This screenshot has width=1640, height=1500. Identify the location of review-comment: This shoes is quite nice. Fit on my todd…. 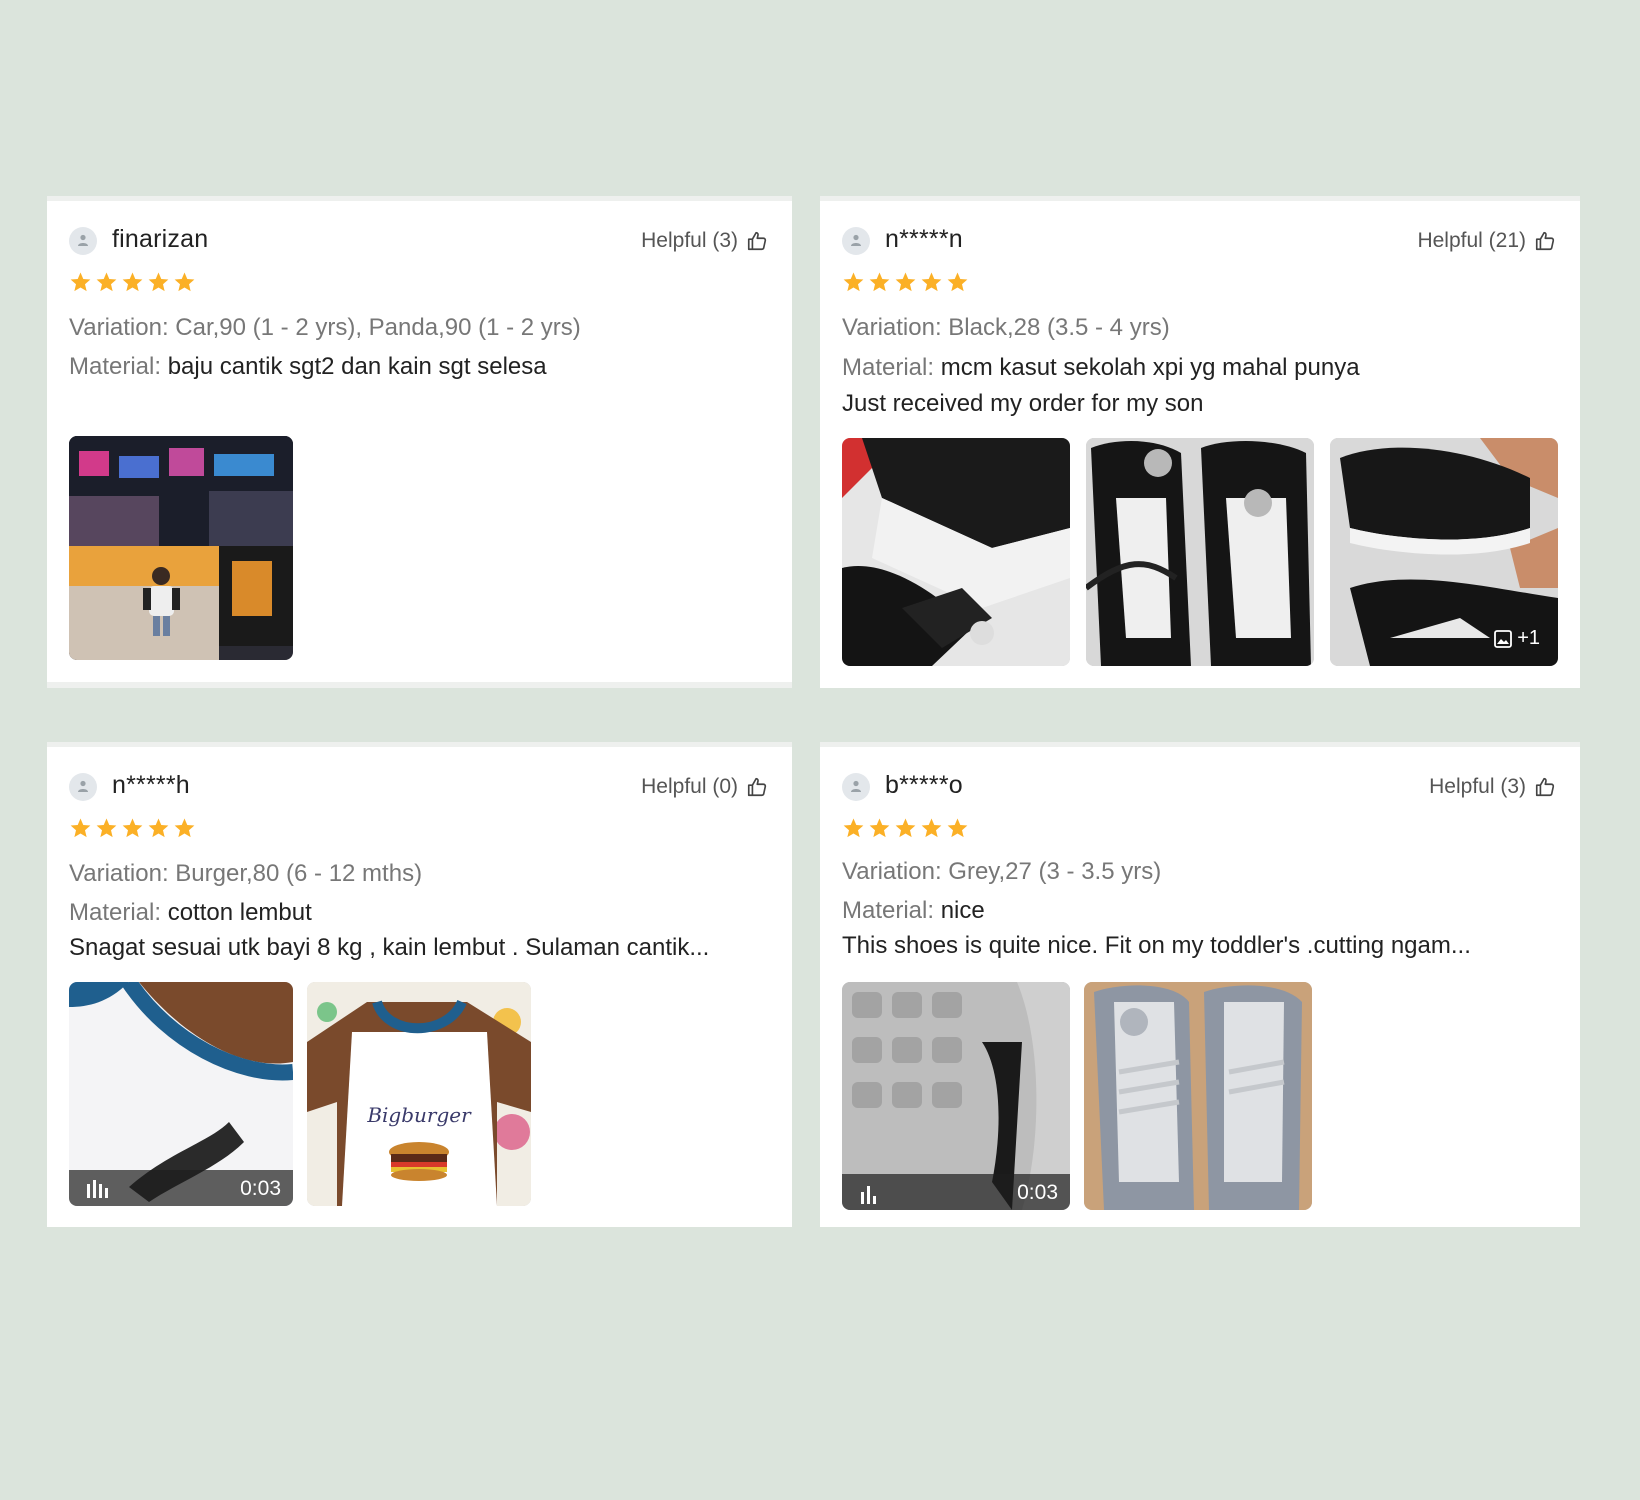
(1156, 945).